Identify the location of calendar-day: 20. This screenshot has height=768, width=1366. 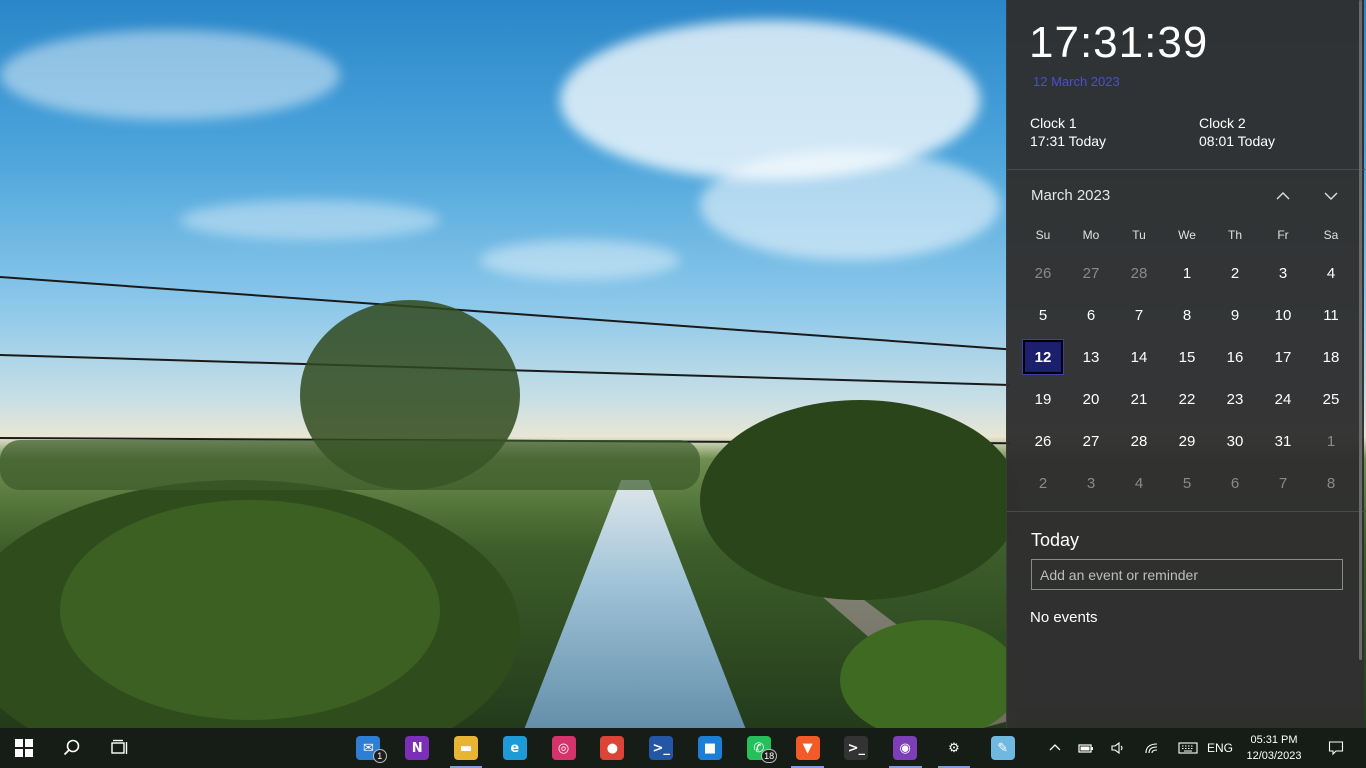
(1091, 399).